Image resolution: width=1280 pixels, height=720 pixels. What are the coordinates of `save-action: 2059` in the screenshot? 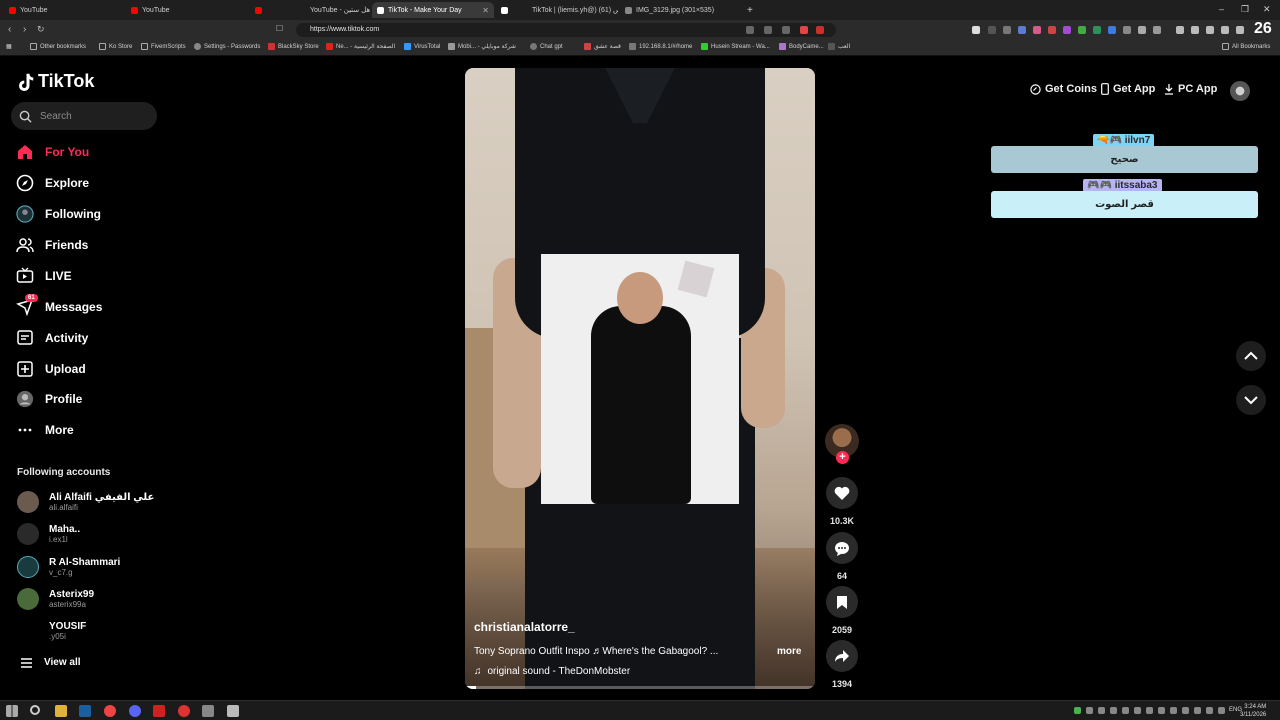 It's located at (842, 610).